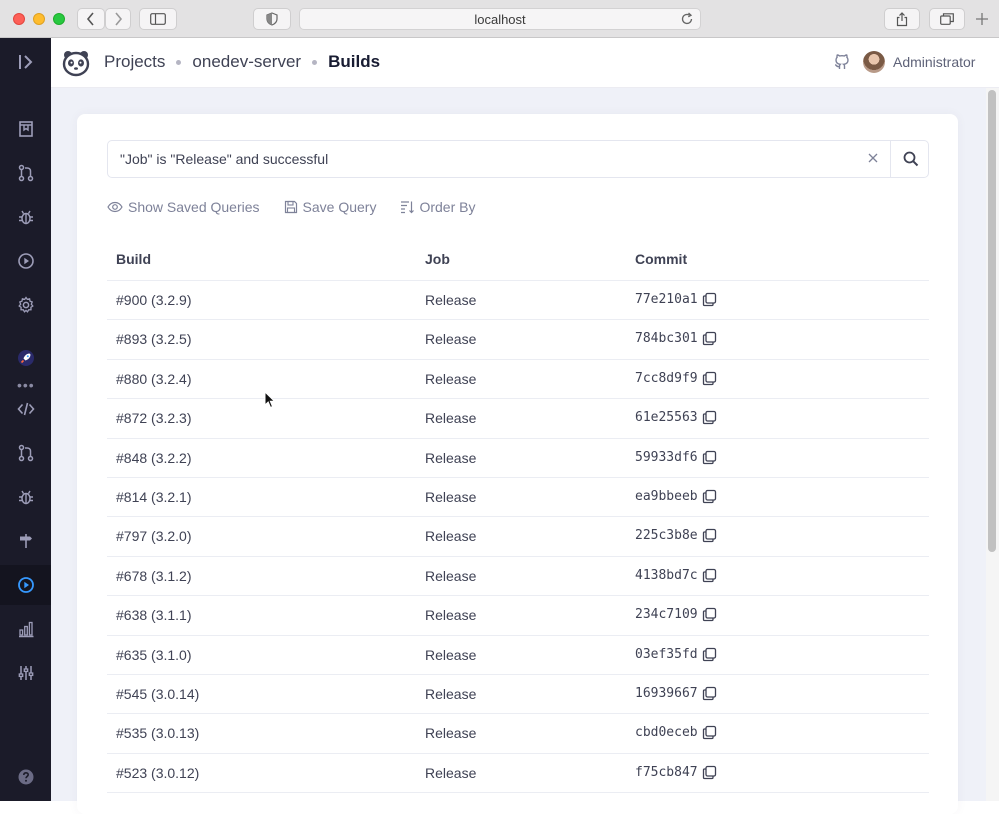 Image resolution: width=999 pixels, height=814 pixels. What do you see at coordinates (118, 19) in the screenshot?
I see `forward-button` at bounding box center [118, 19].